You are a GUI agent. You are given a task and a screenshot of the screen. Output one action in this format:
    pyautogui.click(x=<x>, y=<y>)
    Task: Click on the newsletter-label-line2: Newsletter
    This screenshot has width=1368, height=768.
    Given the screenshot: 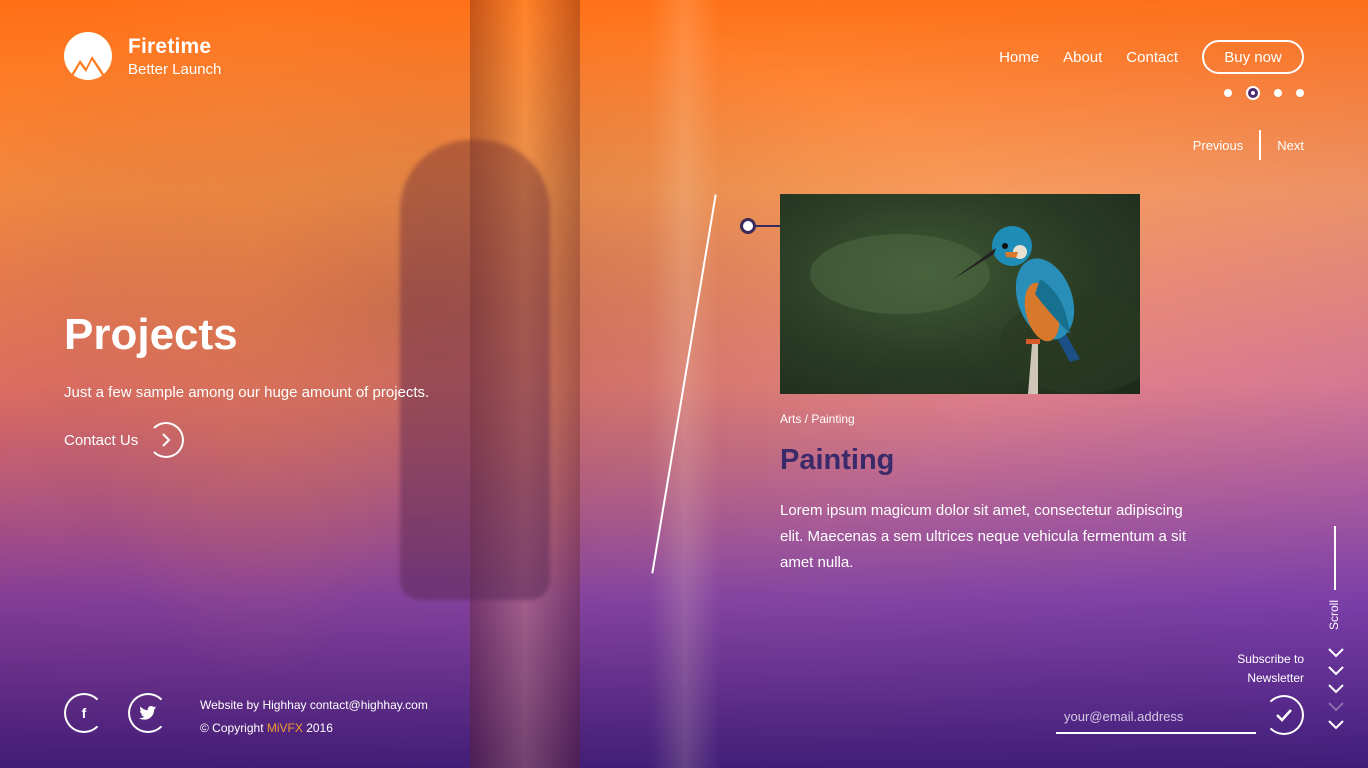 What is the action you would take?
    pyautogui.click(x=1275, y=678)
    